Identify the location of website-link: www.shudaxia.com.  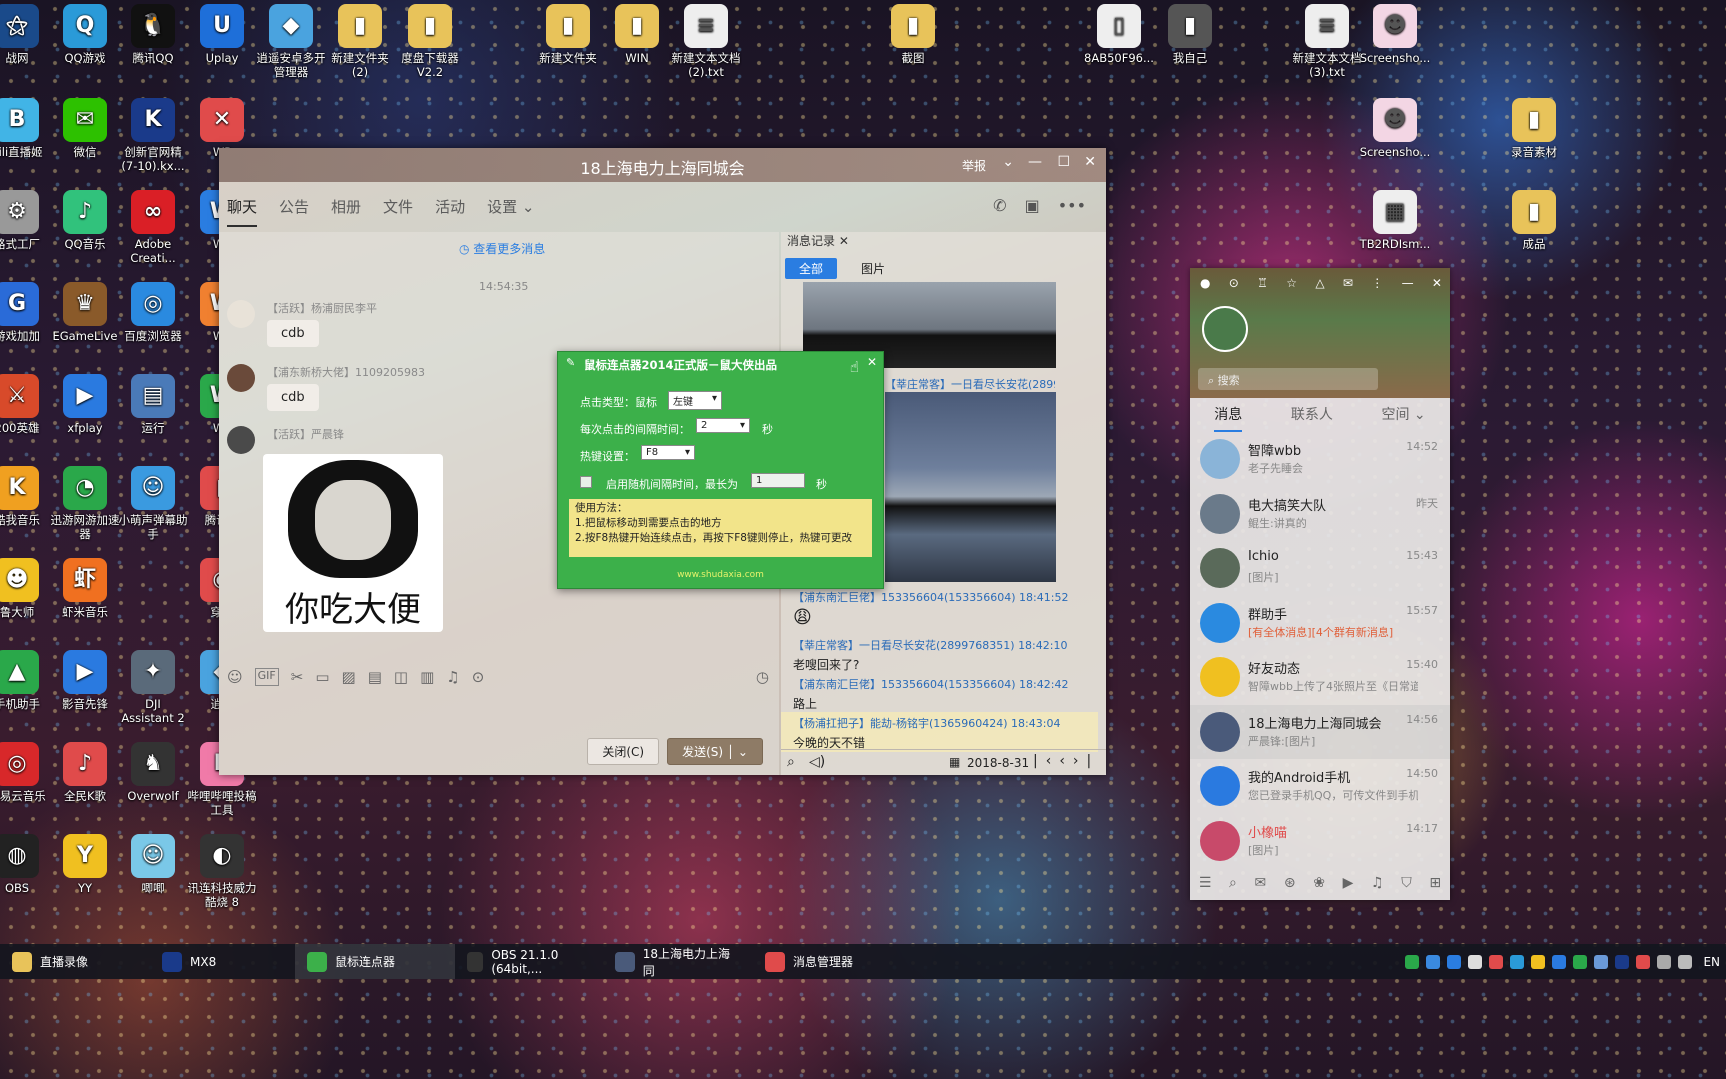
(720, 575).